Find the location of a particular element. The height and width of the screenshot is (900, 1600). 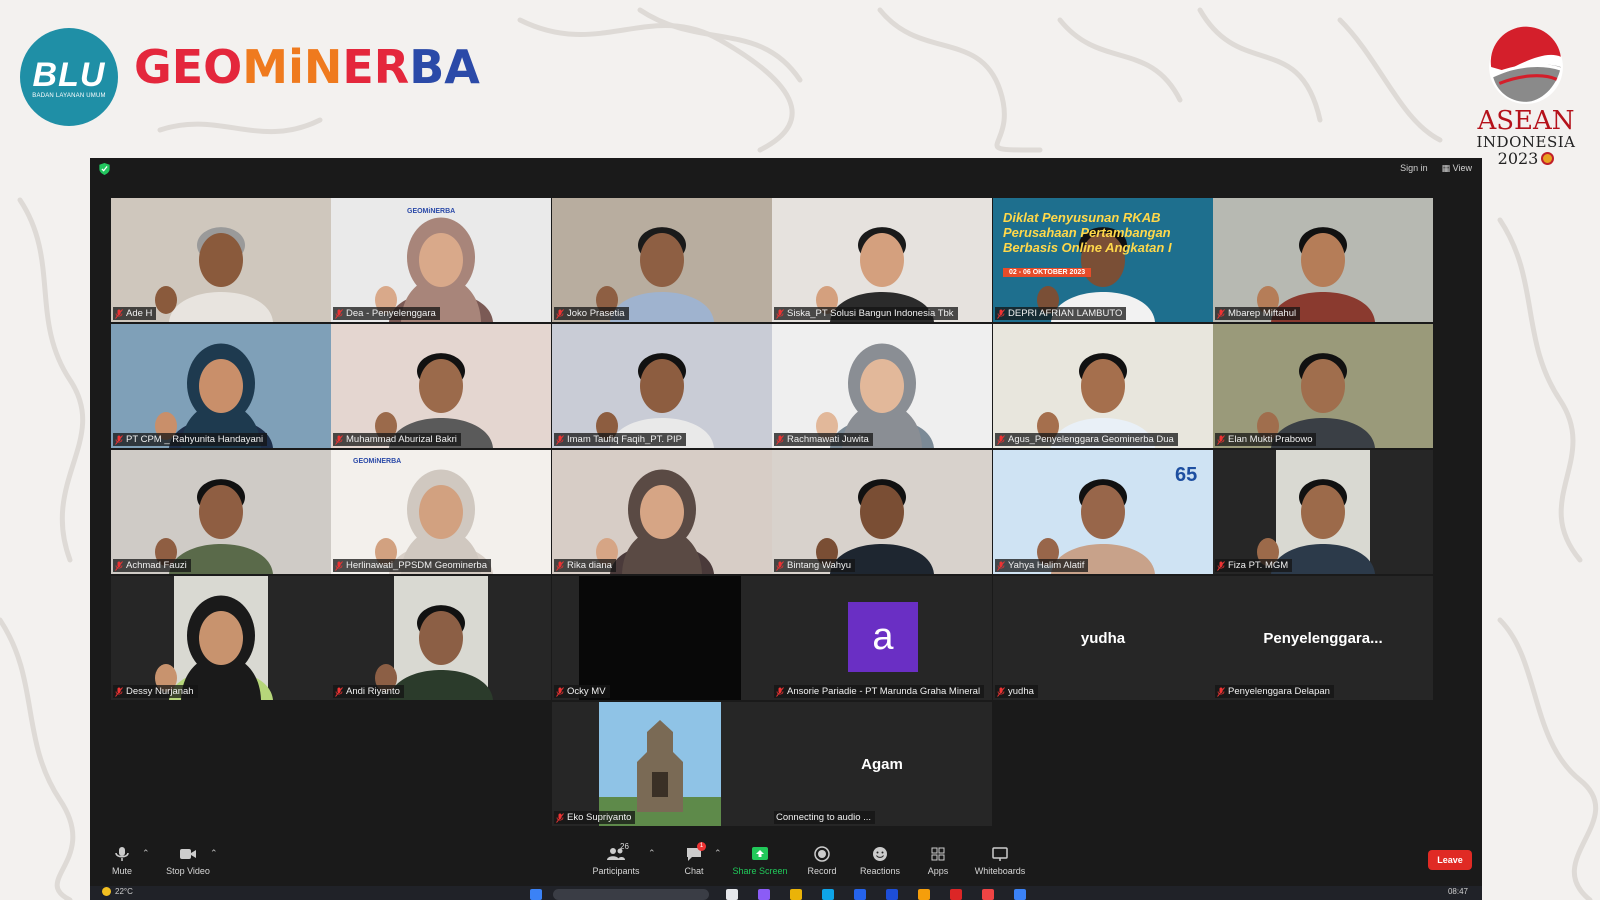

stop-video-label: Stop Video is located at coordinates (188, 871).